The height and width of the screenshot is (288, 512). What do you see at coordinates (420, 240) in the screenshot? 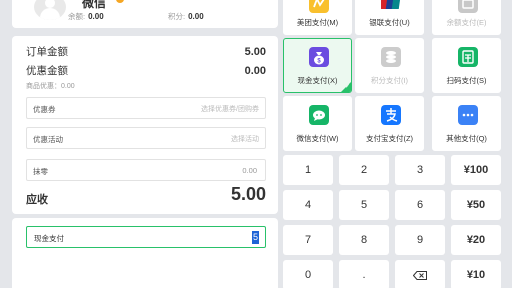
I see `key-9: 9` at bounding box center [420, 240].